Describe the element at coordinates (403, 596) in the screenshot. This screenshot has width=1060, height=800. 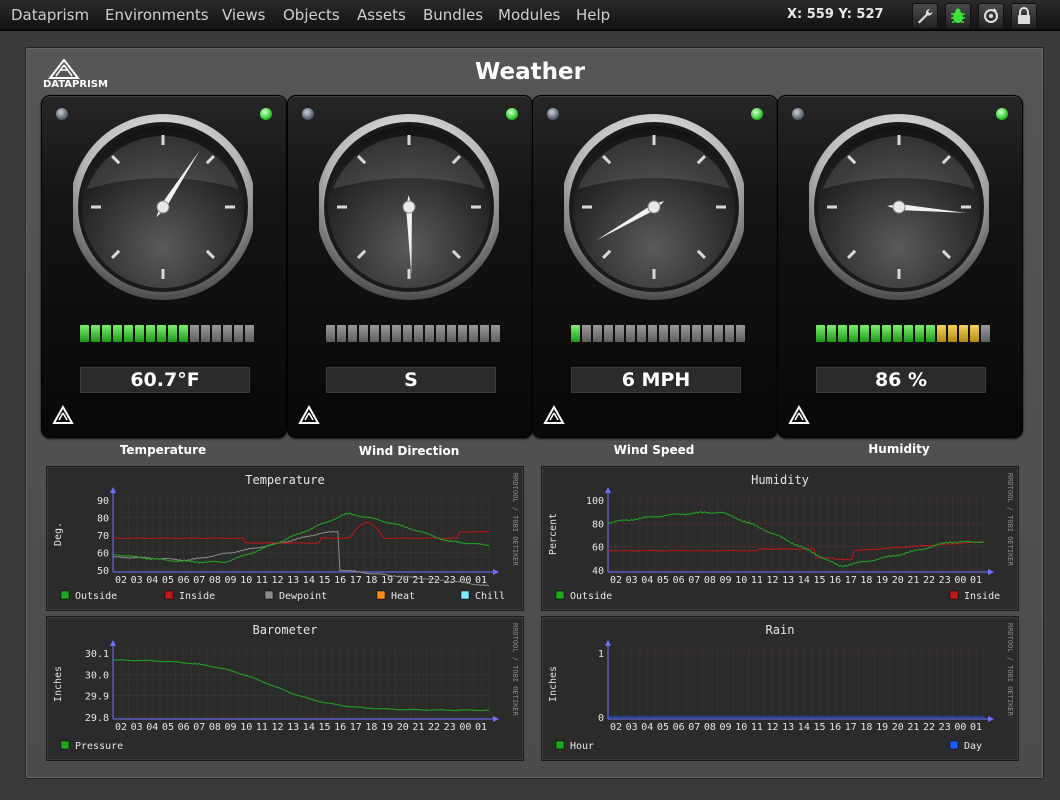
I see `legend-label: Heat` at that location.